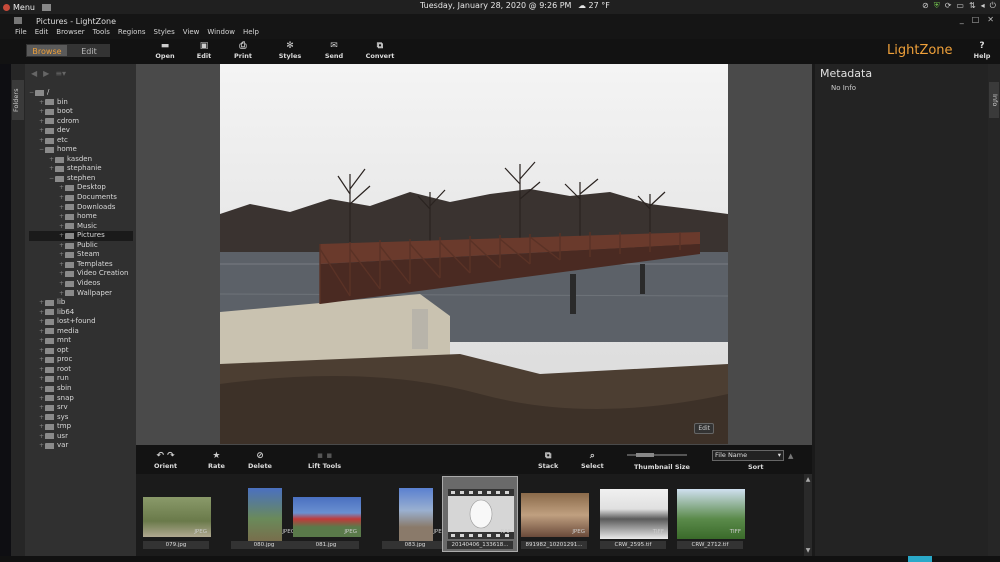  What do you see at coordinates (47, 50) in the screenshot?
I see `browse-mode-button: Browse` at bounding box center [47, 50].